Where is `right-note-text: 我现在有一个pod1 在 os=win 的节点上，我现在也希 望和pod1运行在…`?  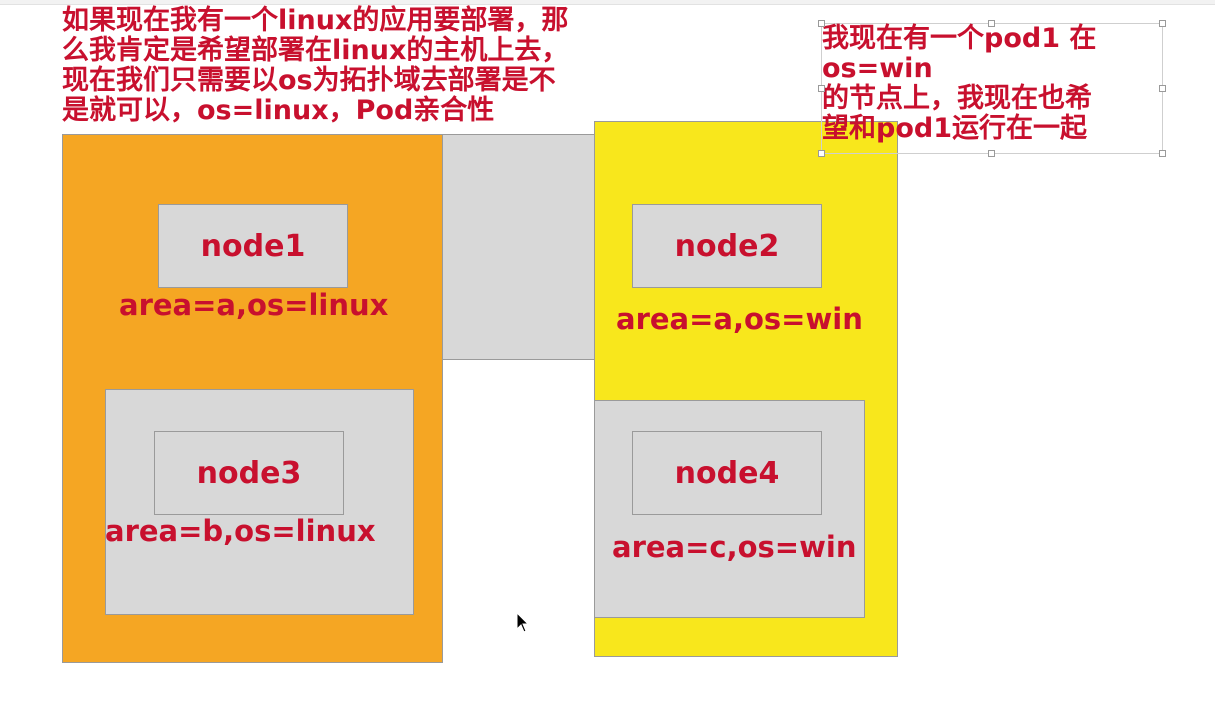 right-note-text: 我现在有一个pod1 在 os=win 的节点上，我现在也希 望和pod1运行在… is located at coordinates (992, 89).